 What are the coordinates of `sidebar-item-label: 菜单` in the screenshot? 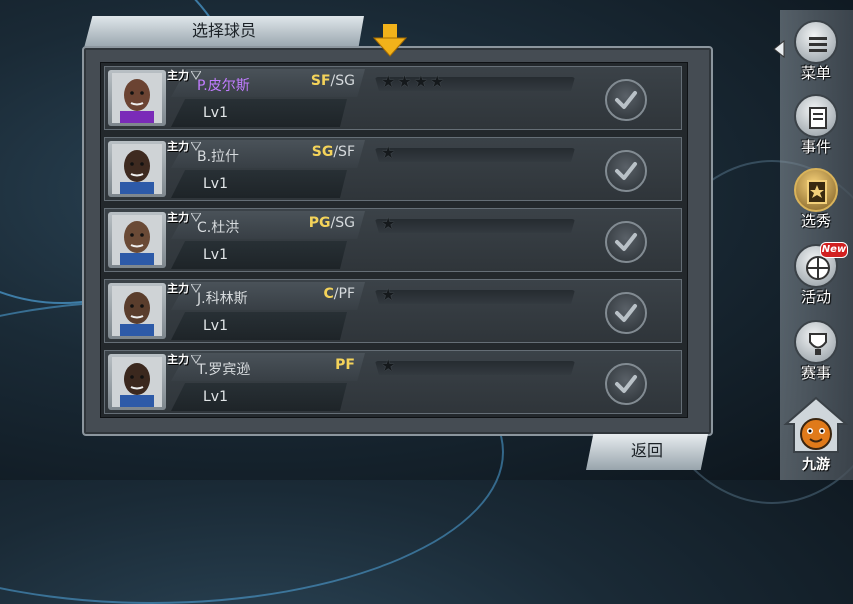 It's located at (815, 73).